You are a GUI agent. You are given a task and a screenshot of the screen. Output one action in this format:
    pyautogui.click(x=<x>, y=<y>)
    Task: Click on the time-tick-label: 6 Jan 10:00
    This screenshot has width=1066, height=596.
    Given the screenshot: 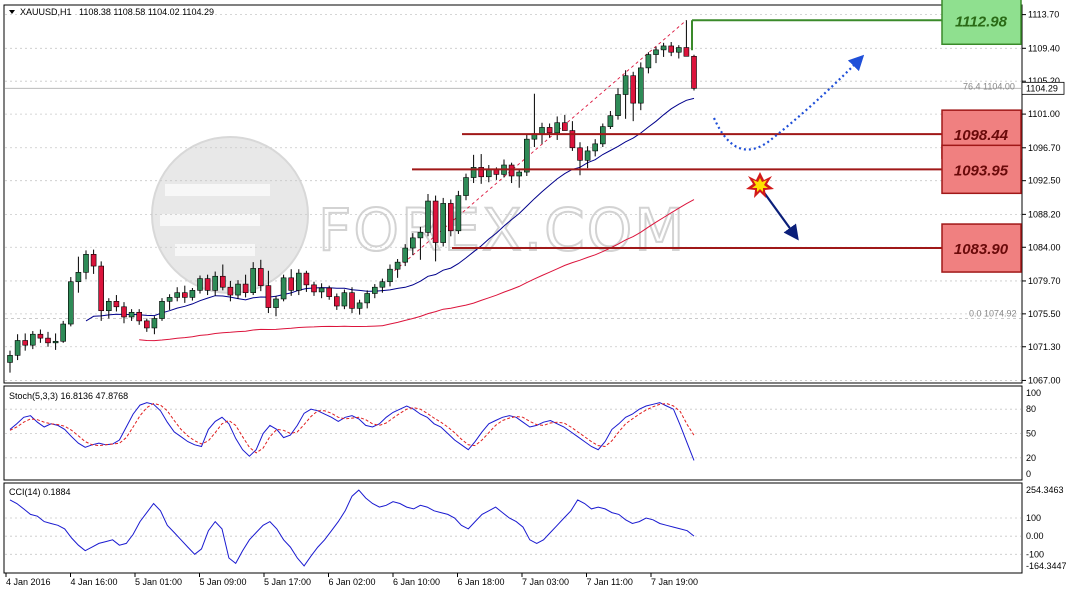 What is the action you would take?
    pyautogui.click(x=416, y=582)
    